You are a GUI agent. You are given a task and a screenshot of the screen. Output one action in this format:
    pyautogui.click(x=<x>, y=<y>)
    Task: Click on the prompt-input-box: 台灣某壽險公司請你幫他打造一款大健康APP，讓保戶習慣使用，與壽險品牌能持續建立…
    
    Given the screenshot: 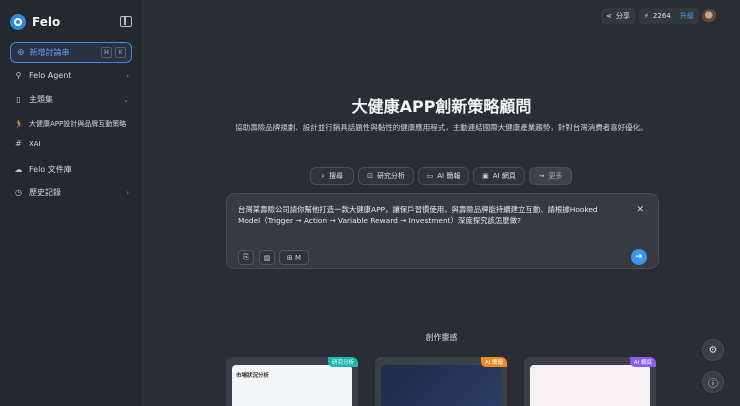 What is the action you would take?
    pyautogui.click(x=442, y=231)
    